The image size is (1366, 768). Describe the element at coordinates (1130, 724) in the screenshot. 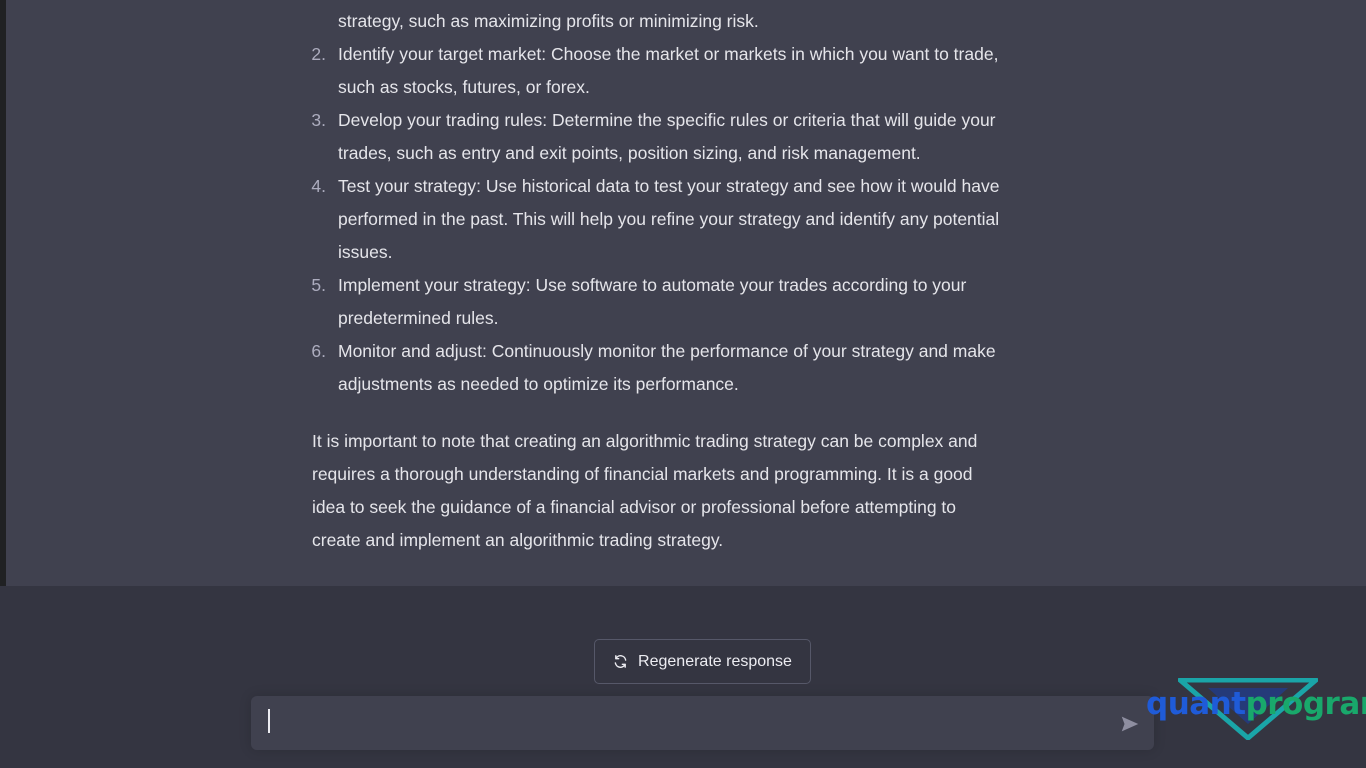

I see `send-icon` at that location.